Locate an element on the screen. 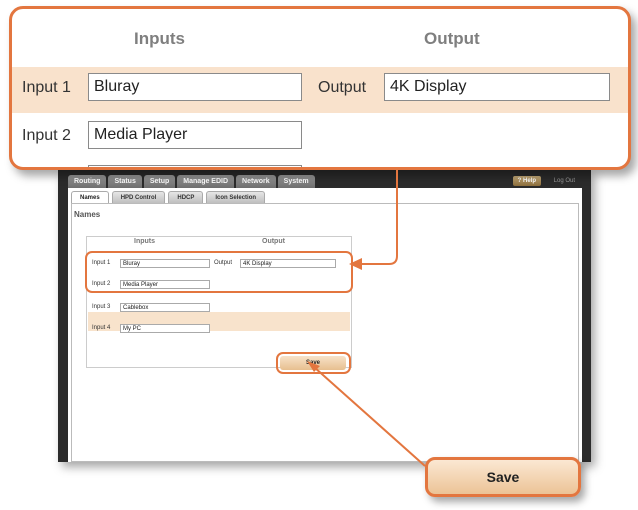  connector-arrows is located at coordinates (366, 318).